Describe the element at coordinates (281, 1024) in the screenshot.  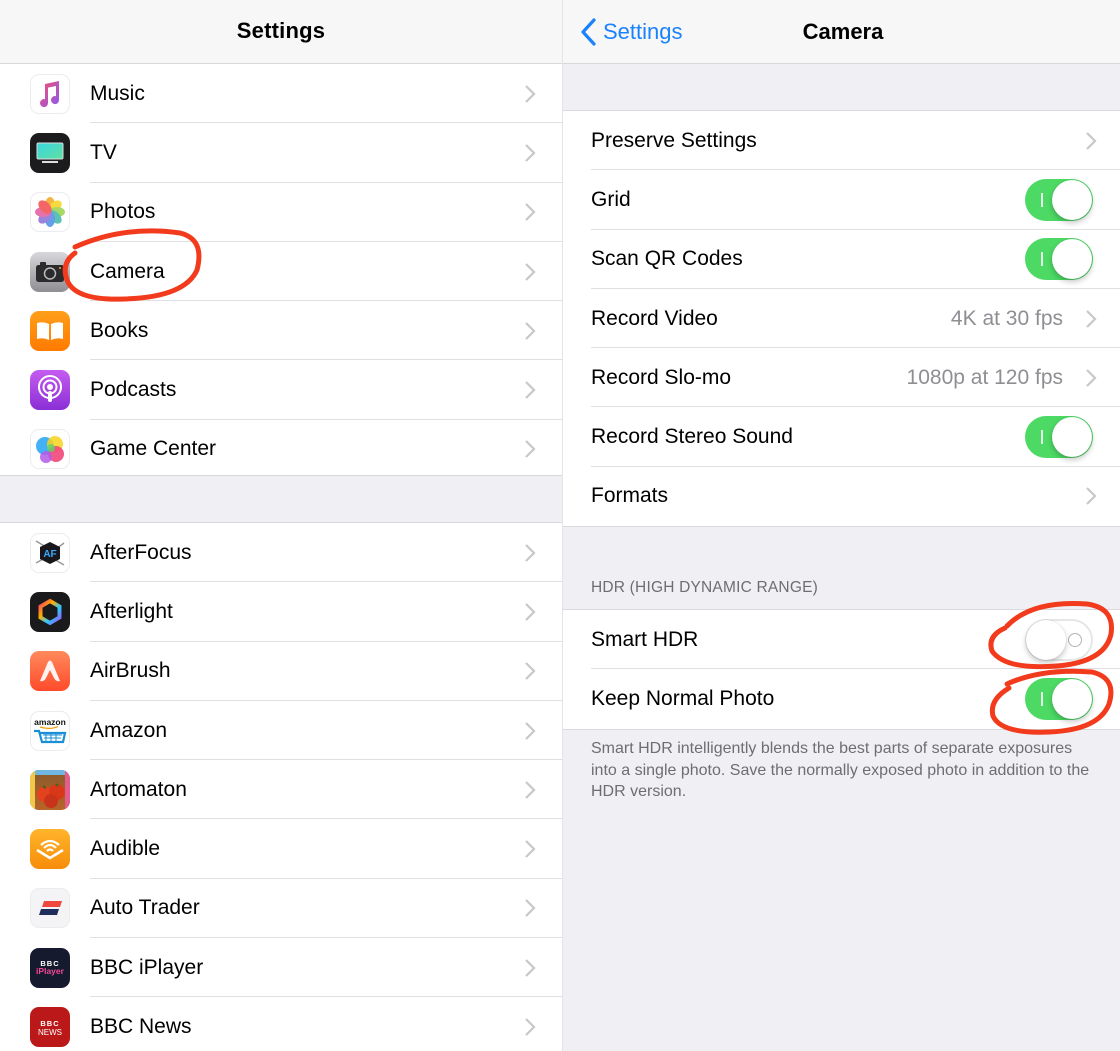
I see `settings-row-bbc-news: BBC NEWS BBC News` at that location.